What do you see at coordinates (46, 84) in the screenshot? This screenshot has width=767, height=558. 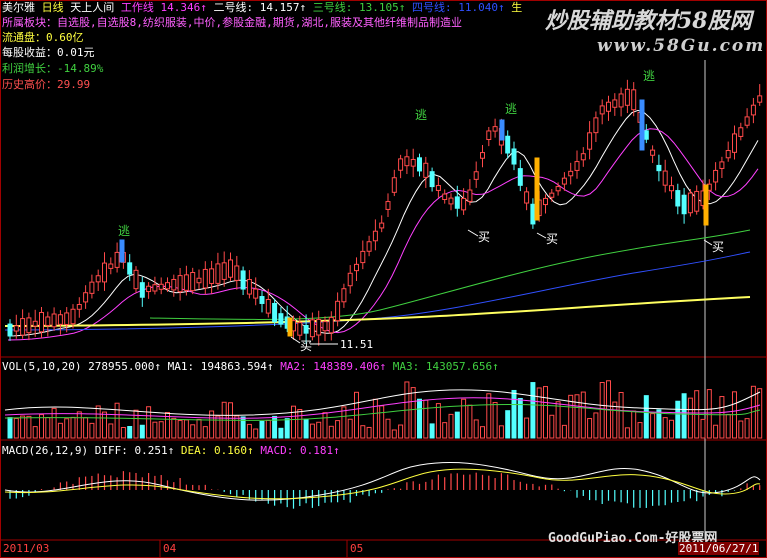 I see `historic-high-info: 历史高价：29.99` at bounding box center [46, 84].